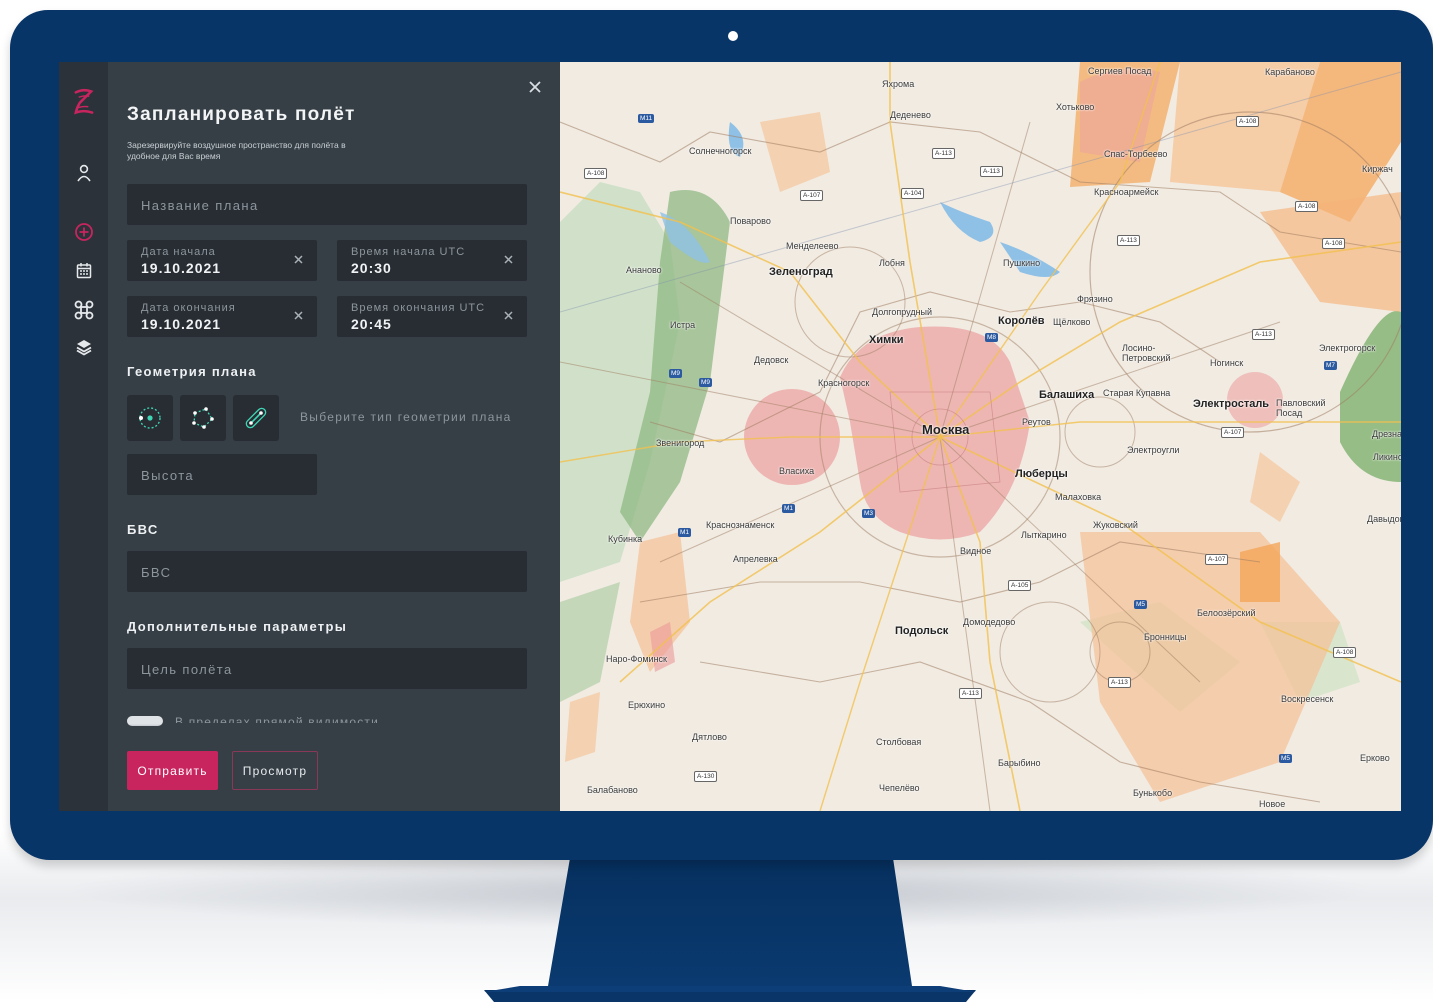 The width and height of the screenshot is (1433, 1002). Describe the element at coordinates (1095, 299) in the screenshot. I see `city-label: Фрязино` at that location.